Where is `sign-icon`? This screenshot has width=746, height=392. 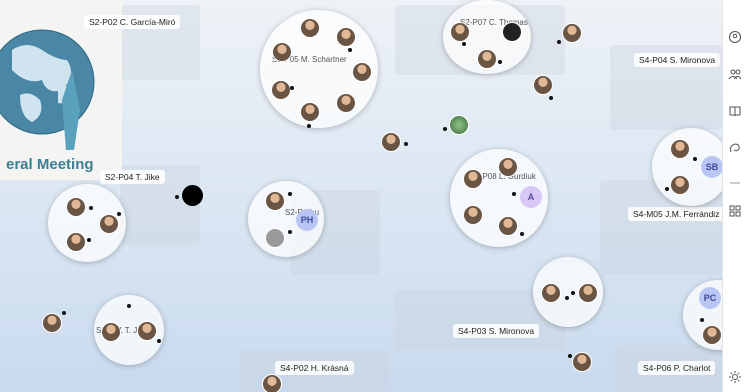 sign-icon is located at coordinates (735, 148).